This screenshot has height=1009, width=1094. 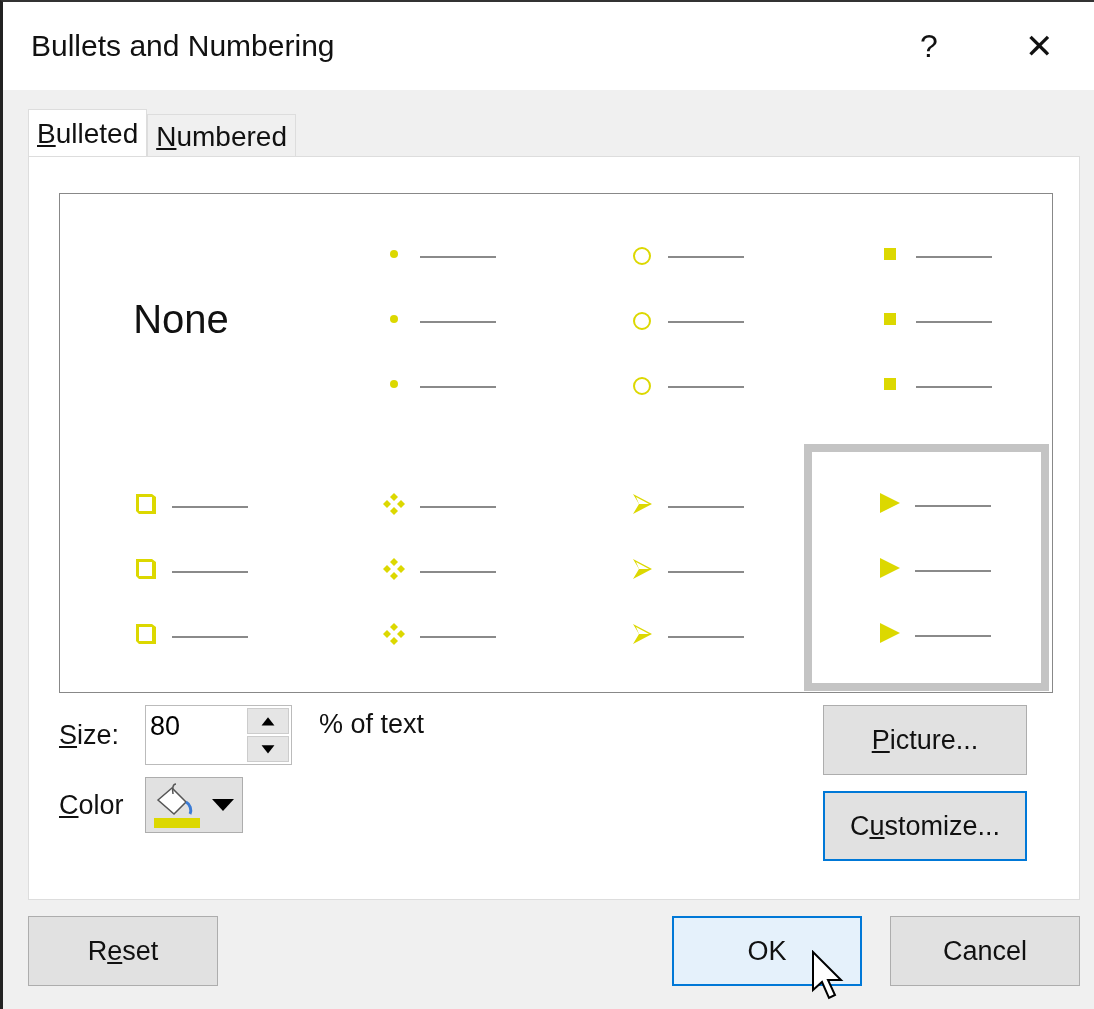 What do you see at coordinates (929, 46) in the screenshot?
I see `help-button: ?` at bounding box center [929, 46].